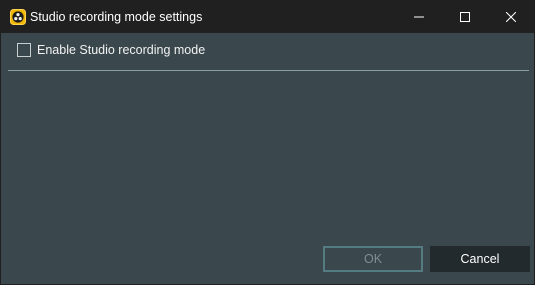 Image resolution: width=535 pixels, height=285 pixels. I want to click on window-title: Studio recording mode settings, so click(116, 17).